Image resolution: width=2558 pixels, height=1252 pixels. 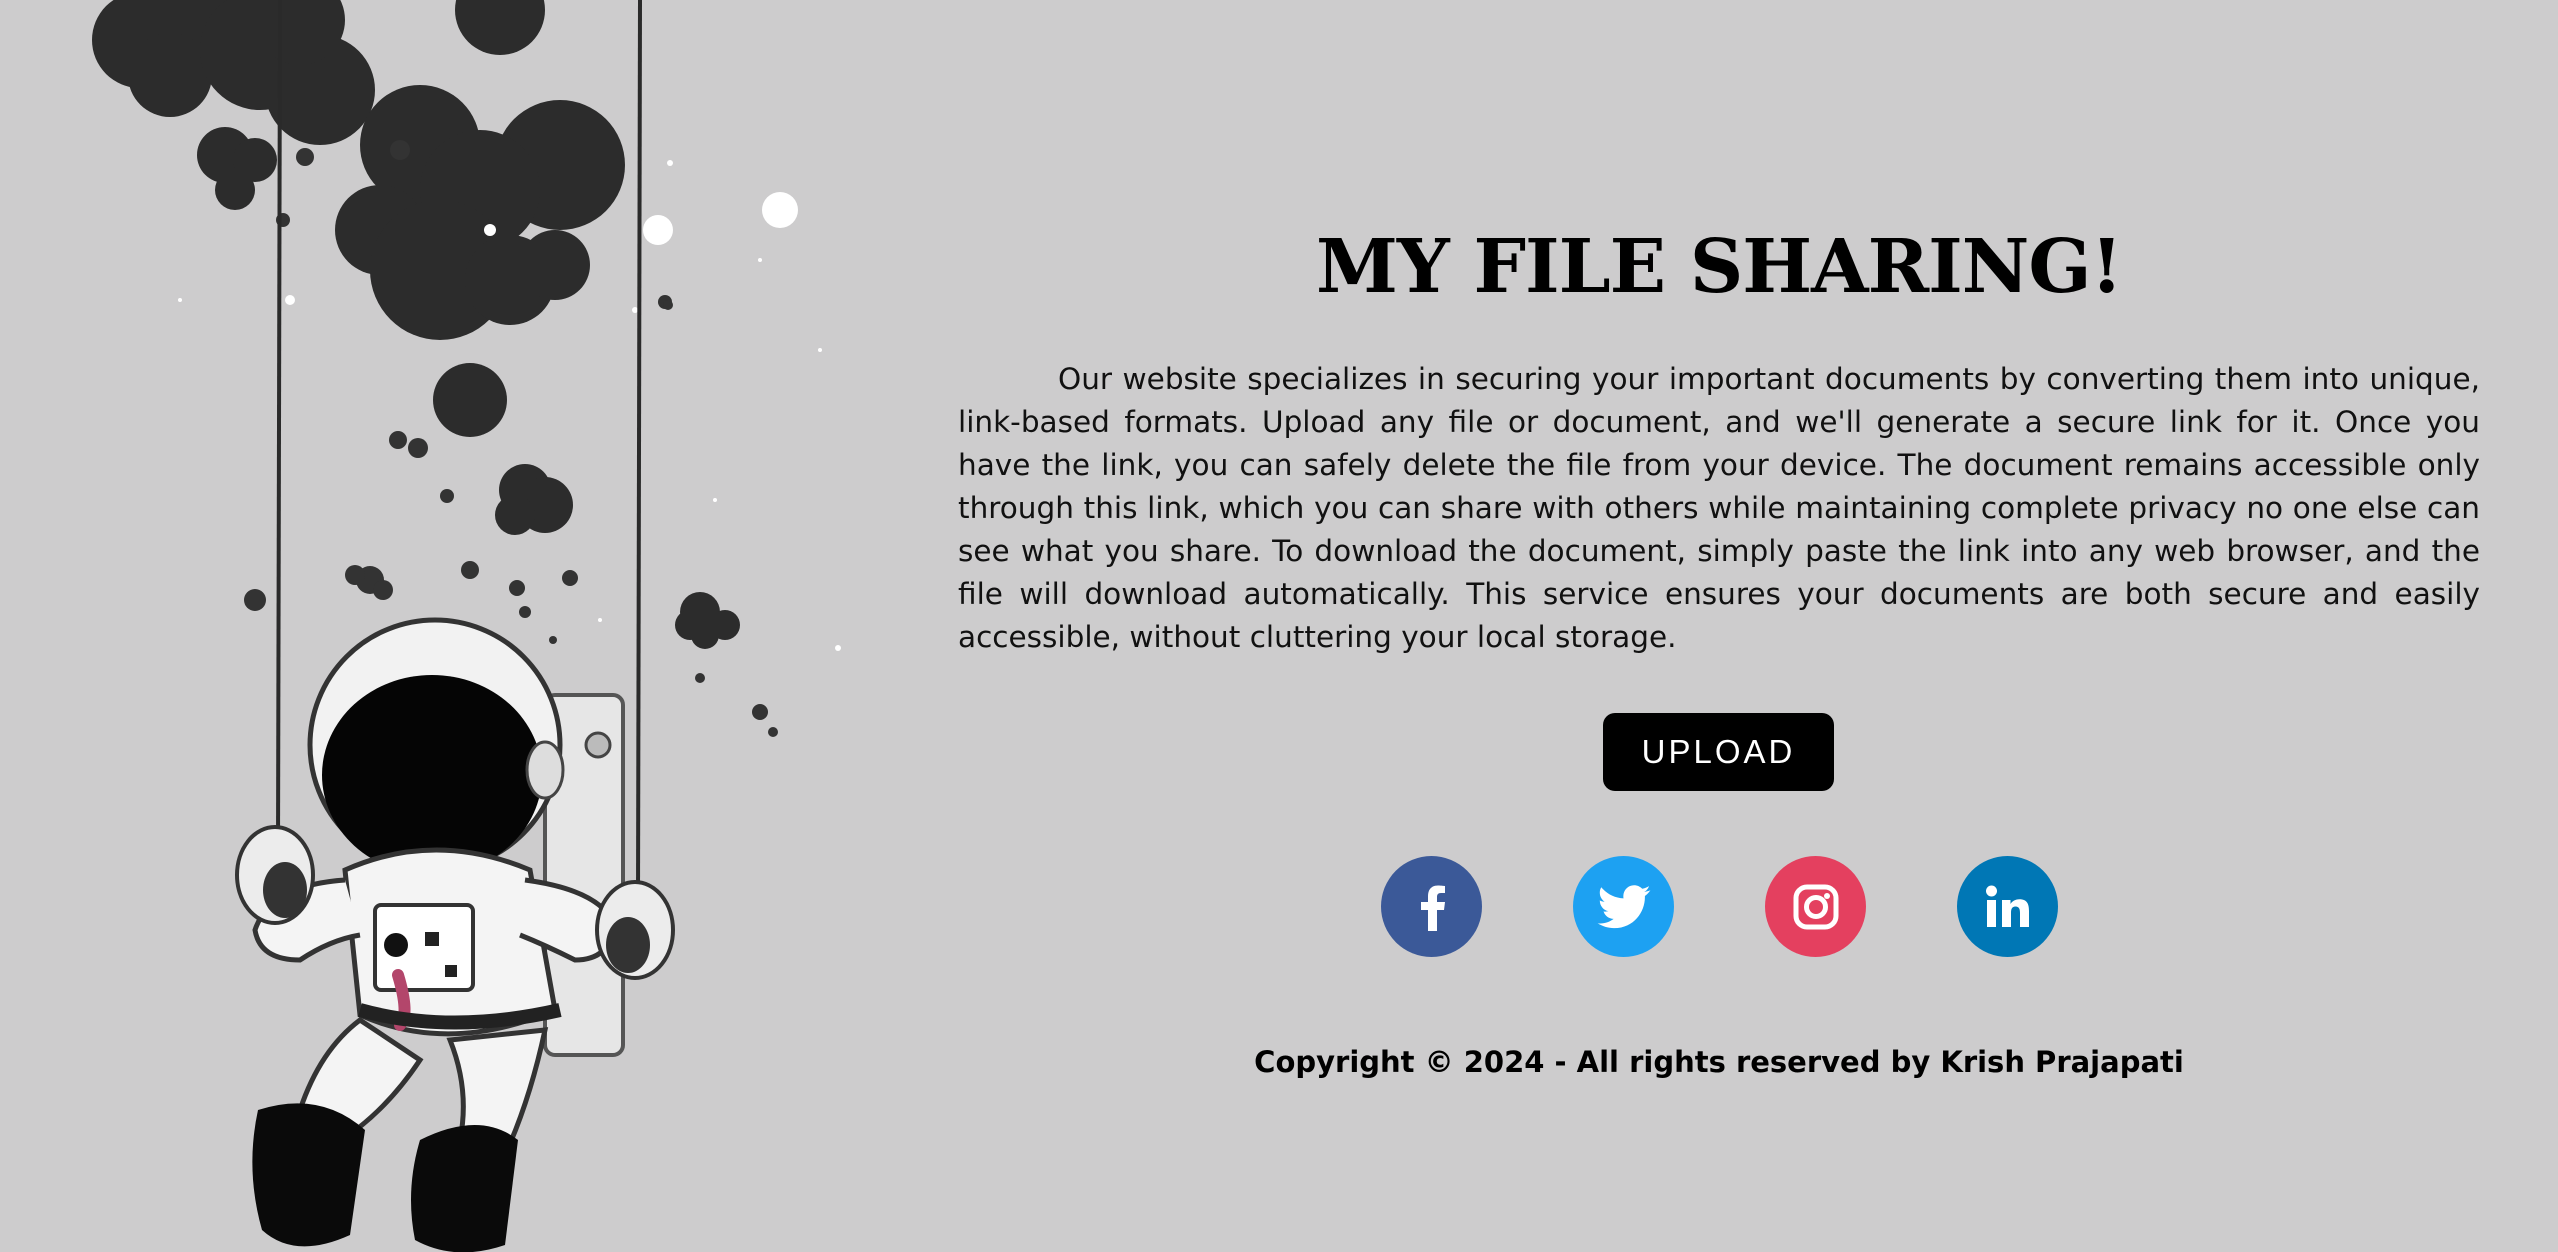 I want to click on facebook-link, so click(x=1431, y=906).